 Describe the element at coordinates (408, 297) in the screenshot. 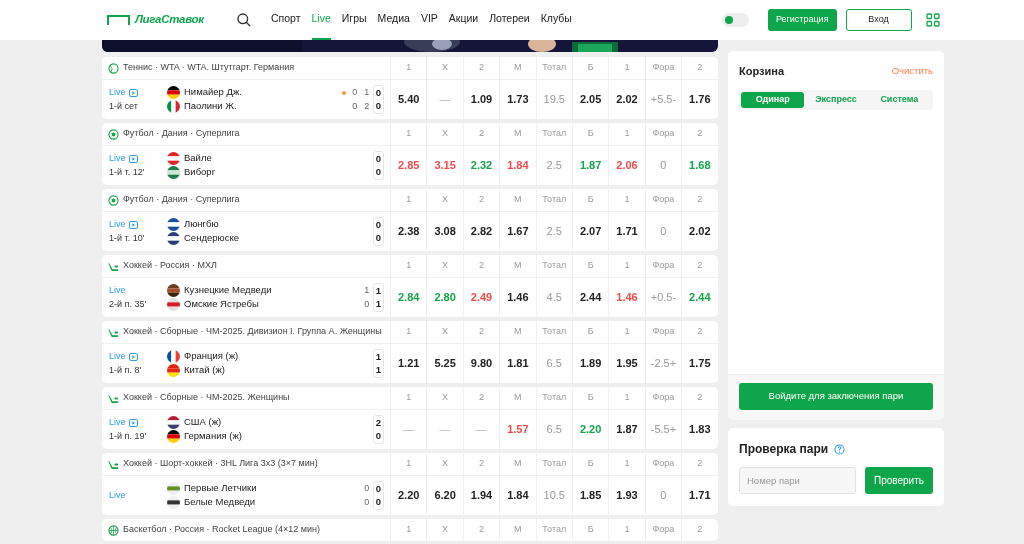

I see `odds-cell: 2.84` at that location.